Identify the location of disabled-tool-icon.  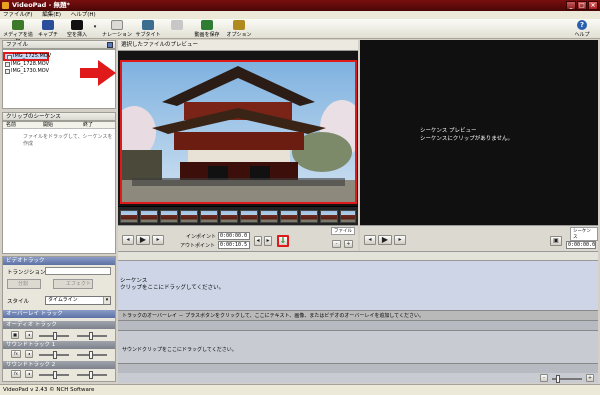
(177, 25).